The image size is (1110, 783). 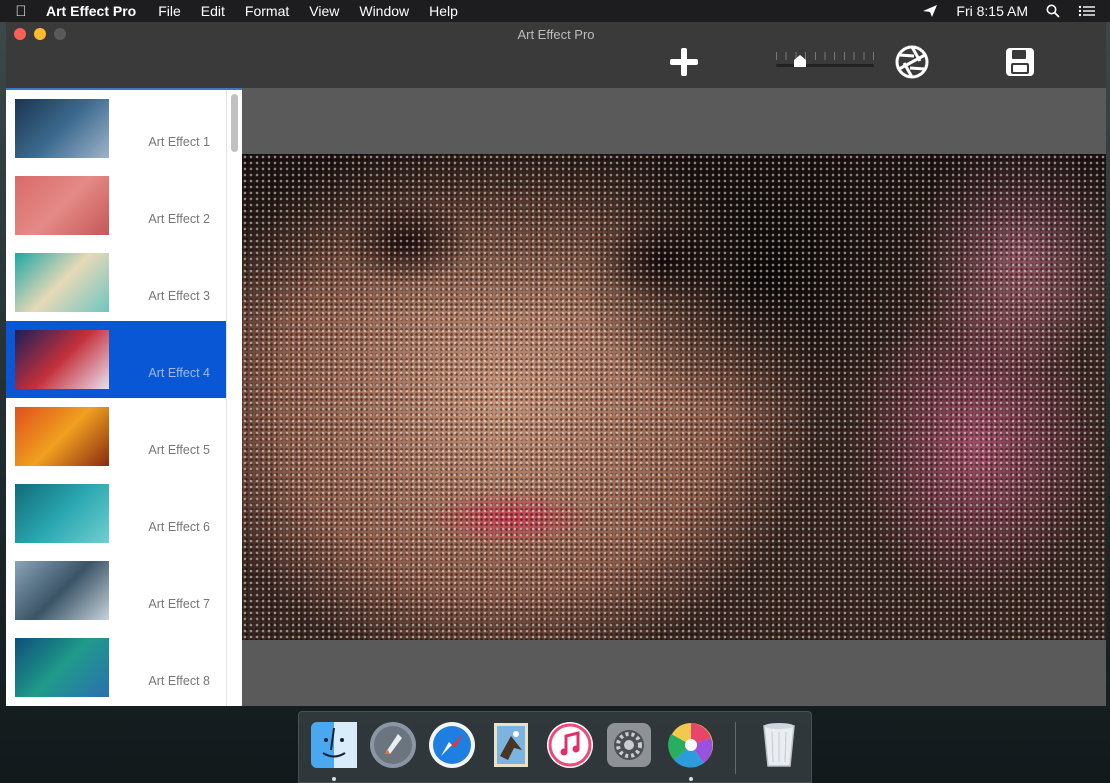 I want to click on itunes-icon, so click(x=570, y=745).